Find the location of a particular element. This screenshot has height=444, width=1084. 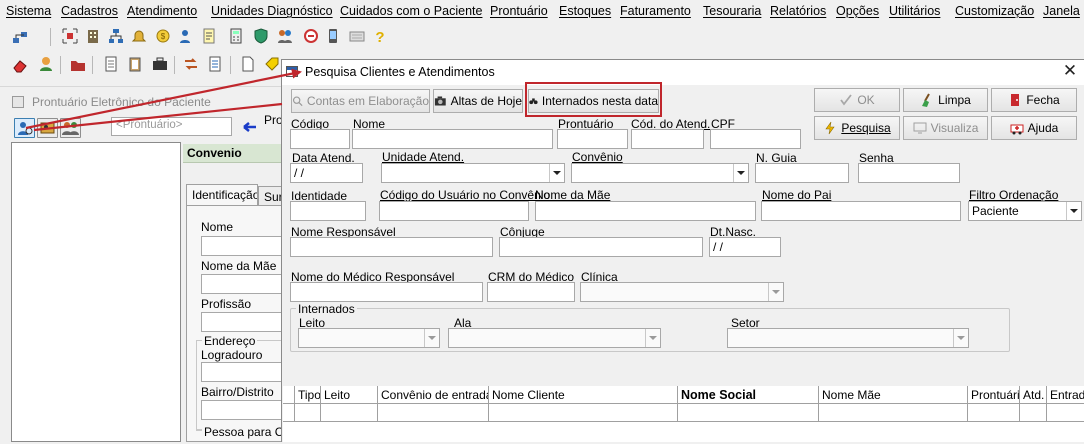

briefcase-icon is located at coordinates (160, 64).